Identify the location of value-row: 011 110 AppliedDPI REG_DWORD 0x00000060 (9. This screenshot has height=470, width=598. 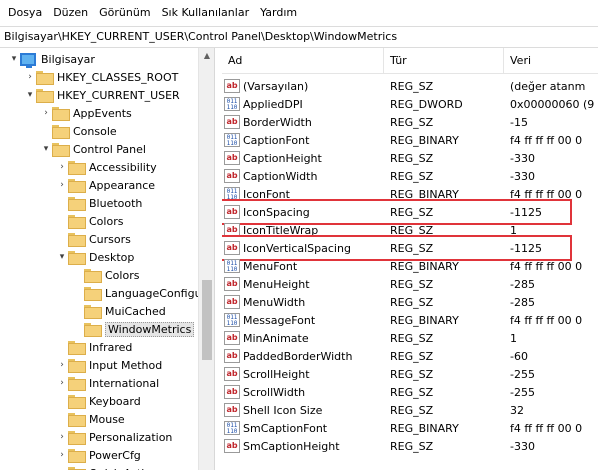
(410, 104).